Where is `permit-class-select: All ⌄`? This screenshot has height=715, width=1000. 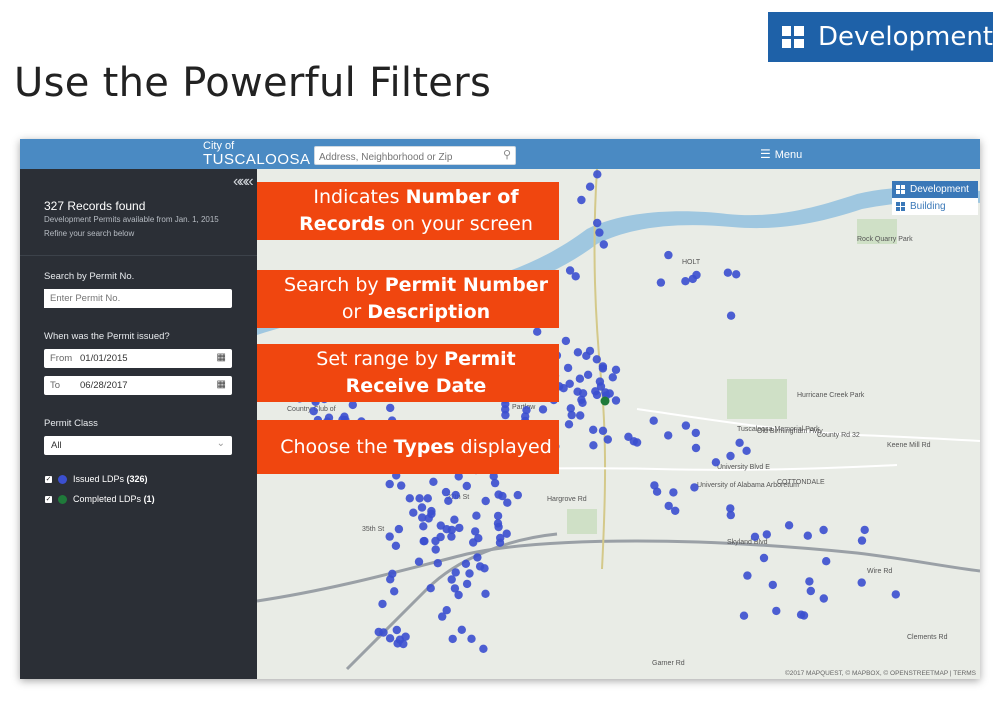 permit-class-select: All ⌄ is located at coordinates (138, 445).